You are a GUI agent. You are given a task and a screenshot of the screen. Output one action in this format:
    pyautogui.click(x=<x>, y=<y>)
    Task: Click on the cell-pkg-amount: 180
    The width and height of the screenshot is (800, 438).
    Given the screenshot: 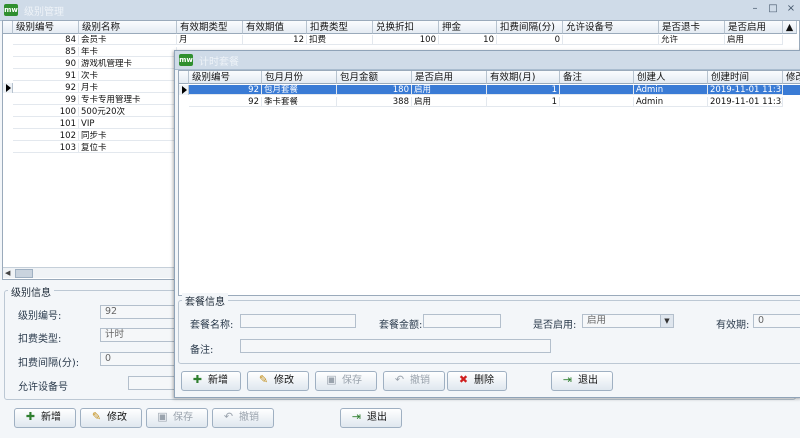 What is the action you would take?
    pyautogui.click(x=374, y=90)
    